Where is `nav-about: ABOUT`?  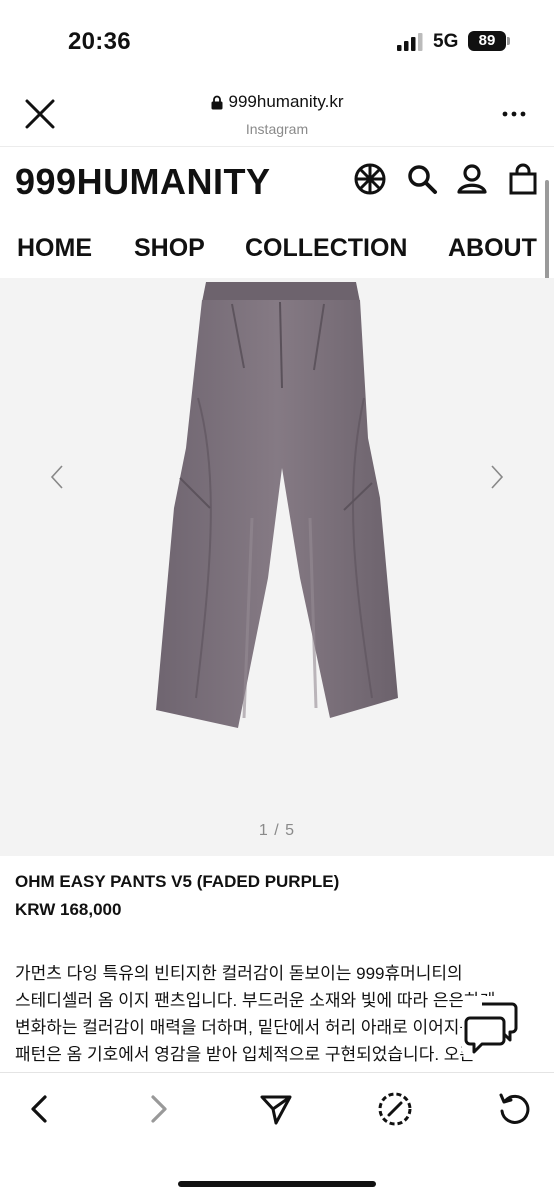 nav-about: ABOUT is located at coordinates (492, 248).